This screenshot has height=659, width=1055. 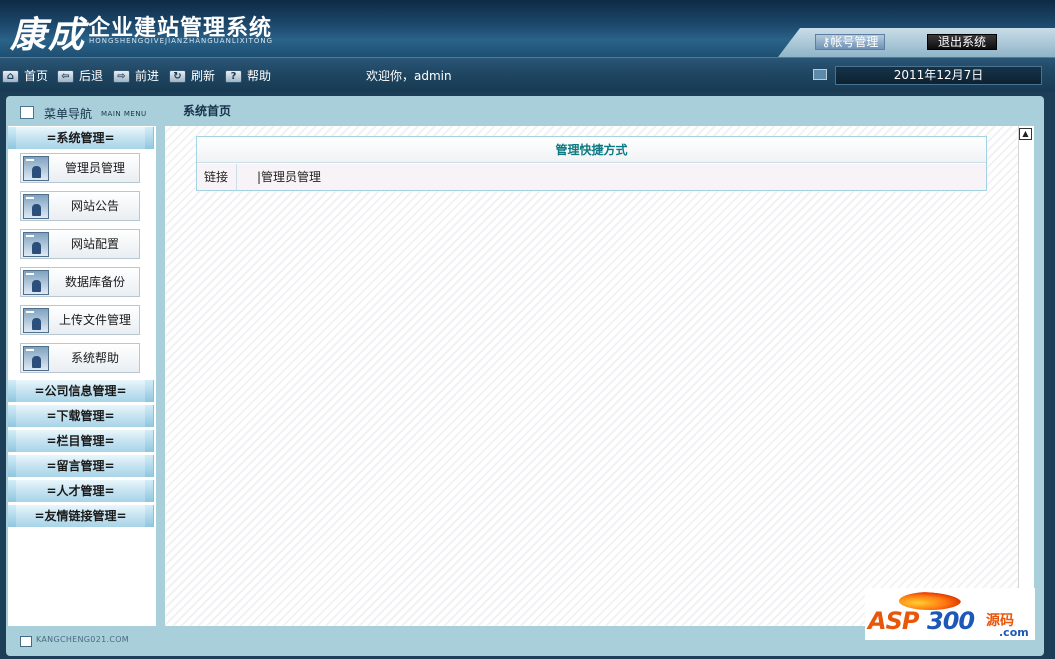 I want to click on sidebar-item-label: 上传文件管理, so click(x=94, y=320).